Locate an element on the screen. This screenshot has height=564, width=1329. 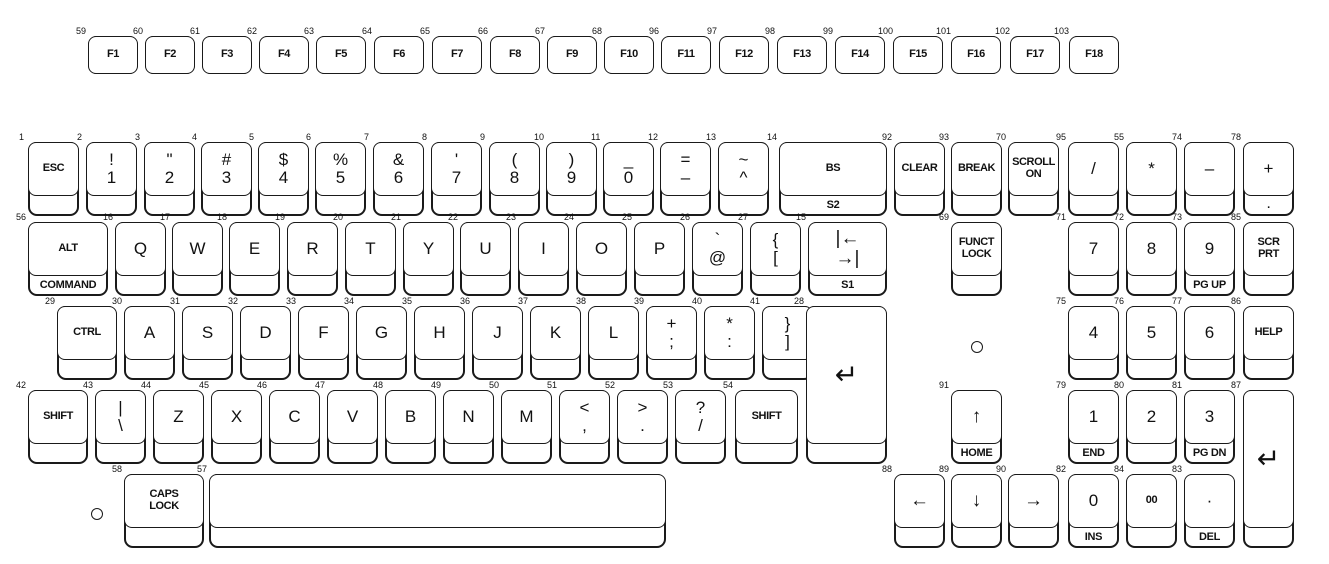
key-kp-9: 9 PG UP is located at coordinates (1209, 259).